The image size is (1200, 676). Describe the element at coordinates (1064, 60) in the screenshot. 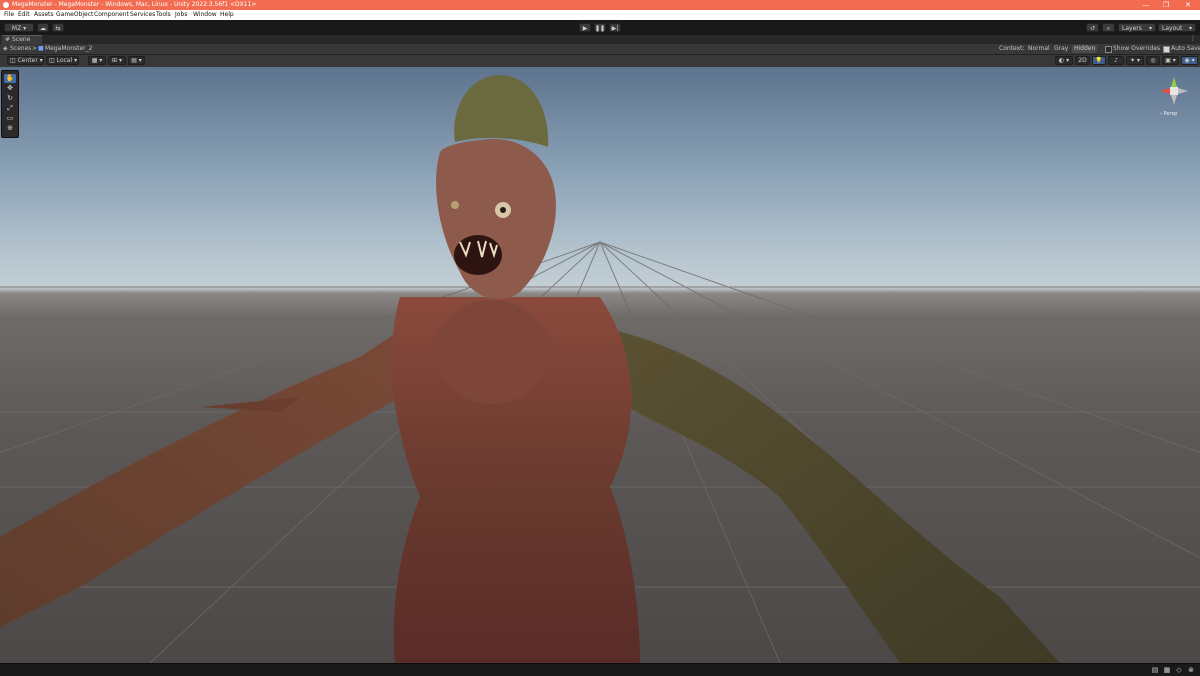

I see `draw-mode-icon: ◐ ▾` at that location.